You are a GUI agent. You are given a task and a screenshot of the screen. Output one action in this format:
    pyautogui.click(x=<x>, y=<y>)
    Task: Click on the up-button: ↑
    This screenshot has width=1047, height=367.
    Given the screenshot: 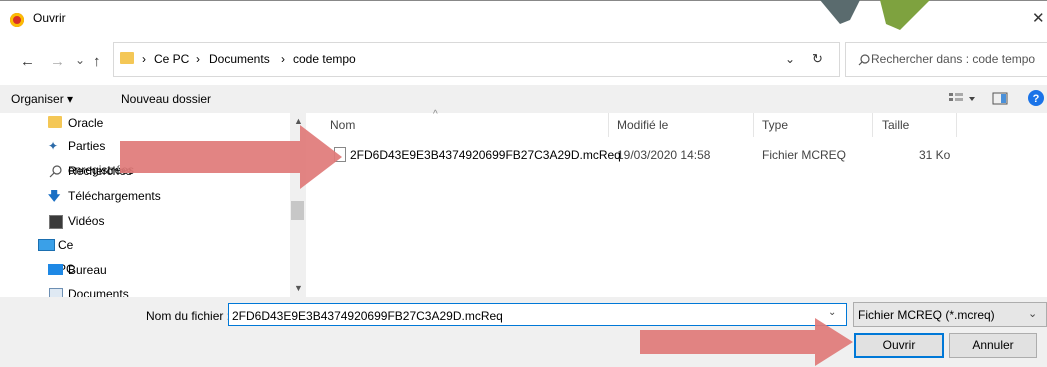 What is the action you would take?
    pyautogui.click(x=97, y=61)
    